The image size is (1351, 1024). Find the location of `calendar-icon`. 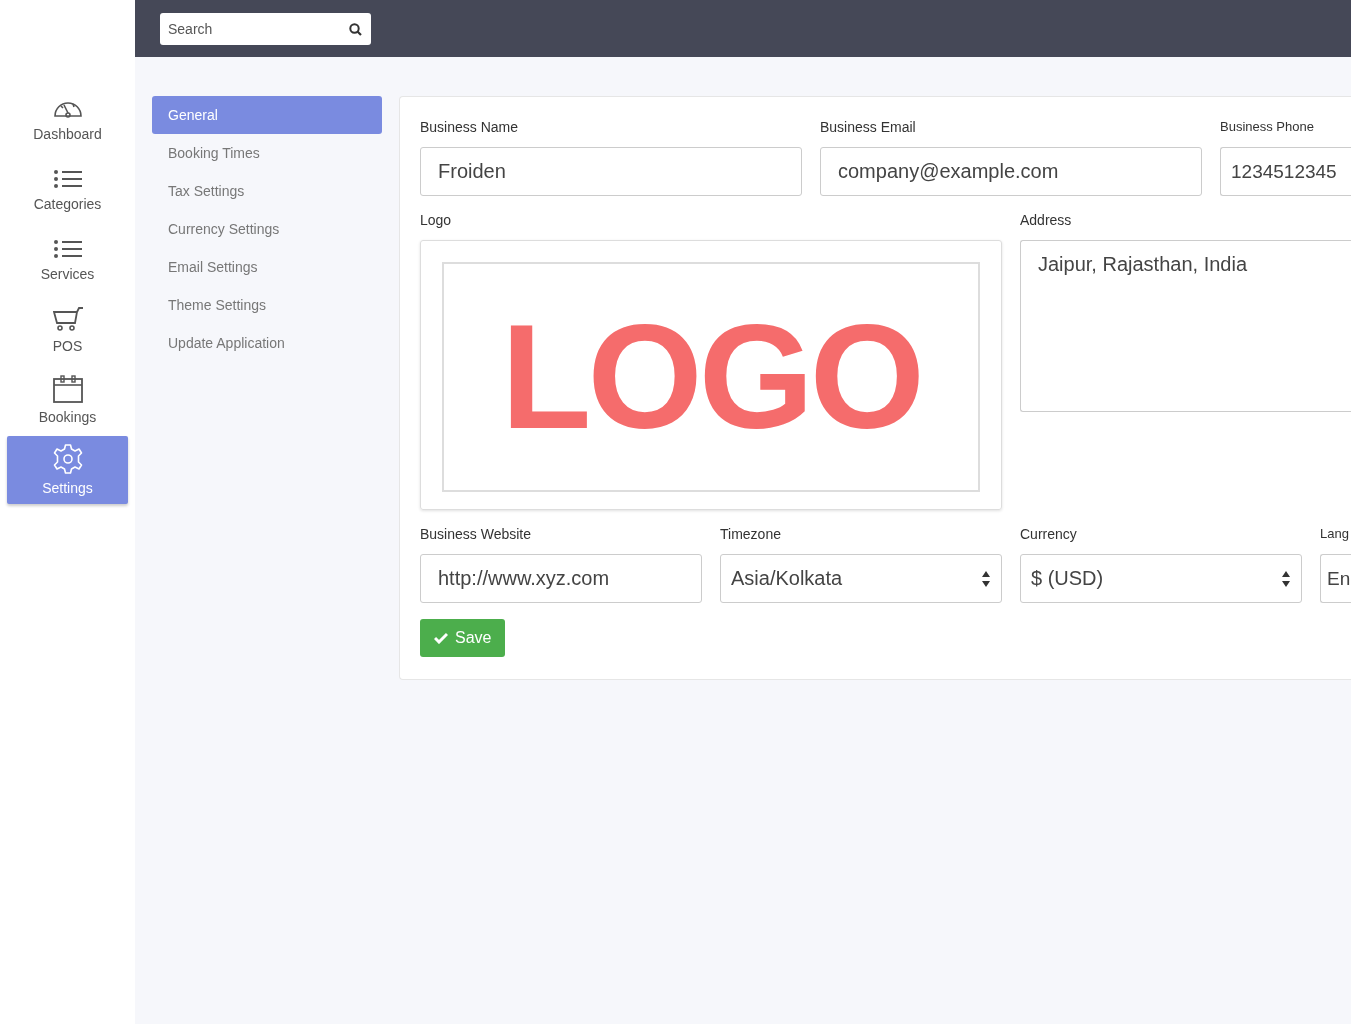

calendar-icon is located at coordinates (67, 389).